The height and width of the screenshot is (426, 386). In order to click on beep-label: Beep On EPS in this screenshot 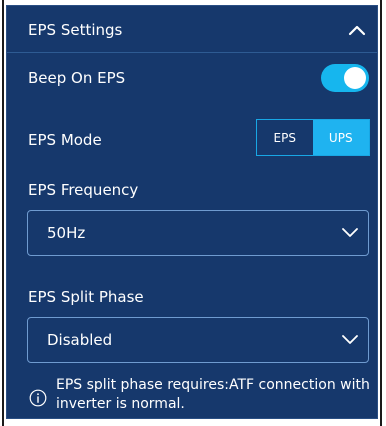, I will do `click(77, 78)`.